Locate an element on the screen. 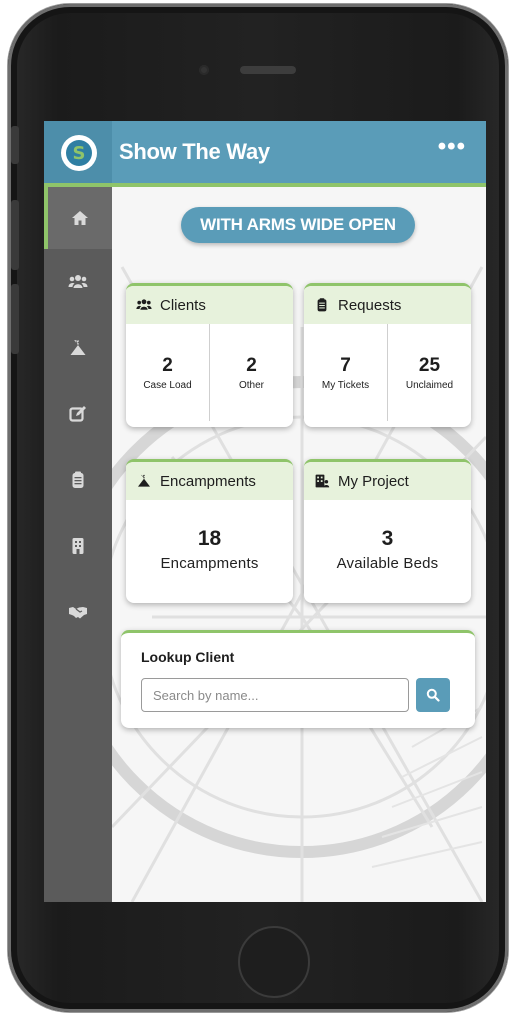 The width and height of the screenshot is (512, 1017). my-project-card-header: My Project is located at coordinates (387, 481).